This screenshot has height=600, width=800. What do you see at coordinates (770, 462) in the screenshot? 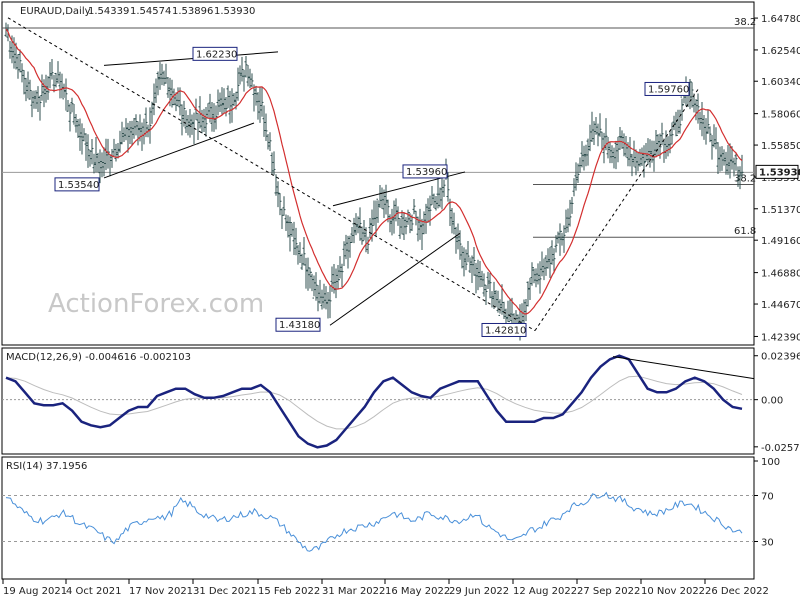
I see `rsi-ytick-label: 100` at bounding box center [770, 462].